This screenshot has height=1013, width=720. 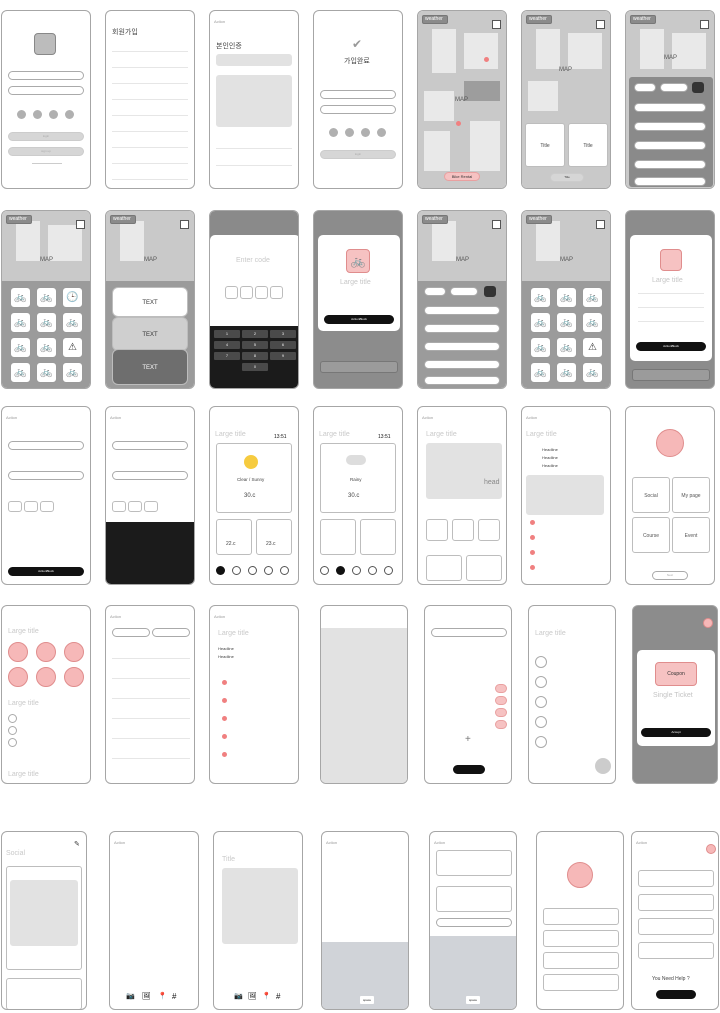 What do you see at coordinates (468, 739) in the screenshot?
I see `add-icon: +` at bounding box center [468, 739].